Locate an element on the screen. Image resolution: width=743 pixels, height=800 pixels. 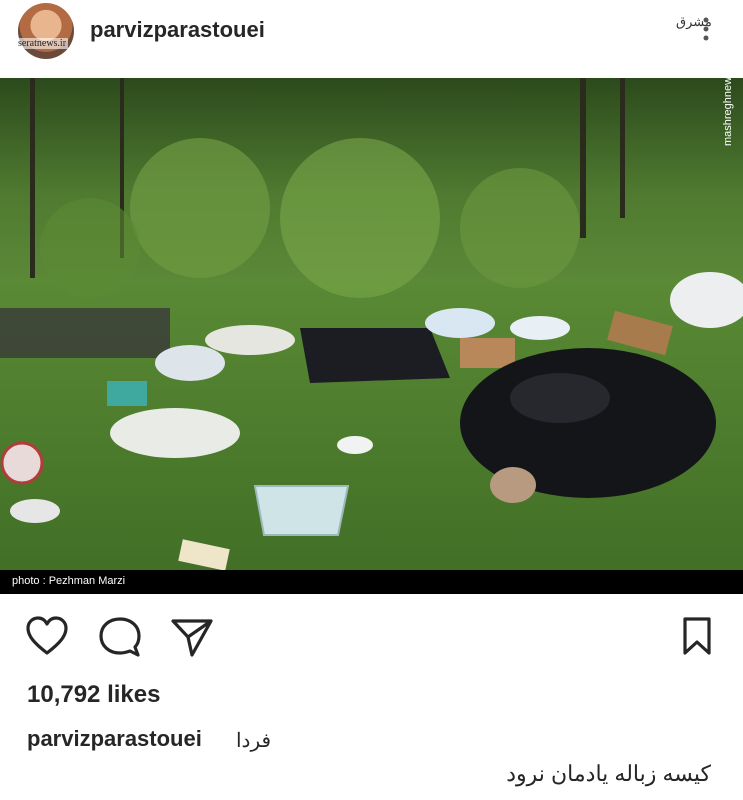
send-icon is located at coordinates (192, 637).